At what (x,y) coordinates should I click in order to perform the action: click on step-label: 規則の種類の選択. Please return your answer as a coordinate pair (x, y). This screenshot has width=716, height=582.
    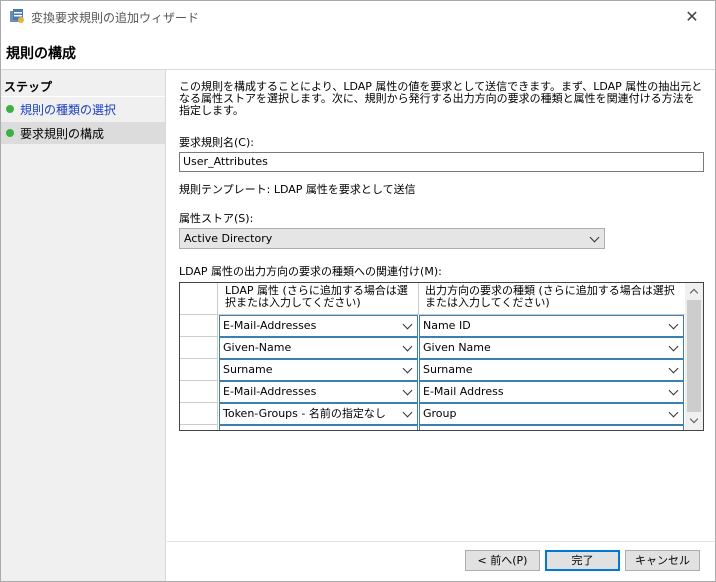
    Looking at the image, I should click on (68, 109).